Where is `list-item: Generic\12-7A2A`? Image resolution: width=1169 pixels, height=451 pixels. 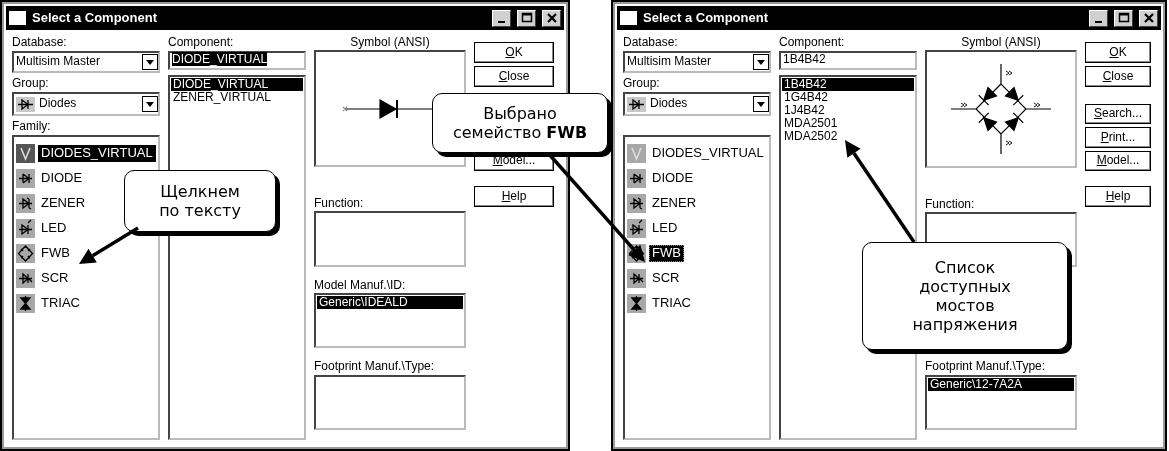 list-item: Generic\12-7A2A is located at coordinates (1001, 384).